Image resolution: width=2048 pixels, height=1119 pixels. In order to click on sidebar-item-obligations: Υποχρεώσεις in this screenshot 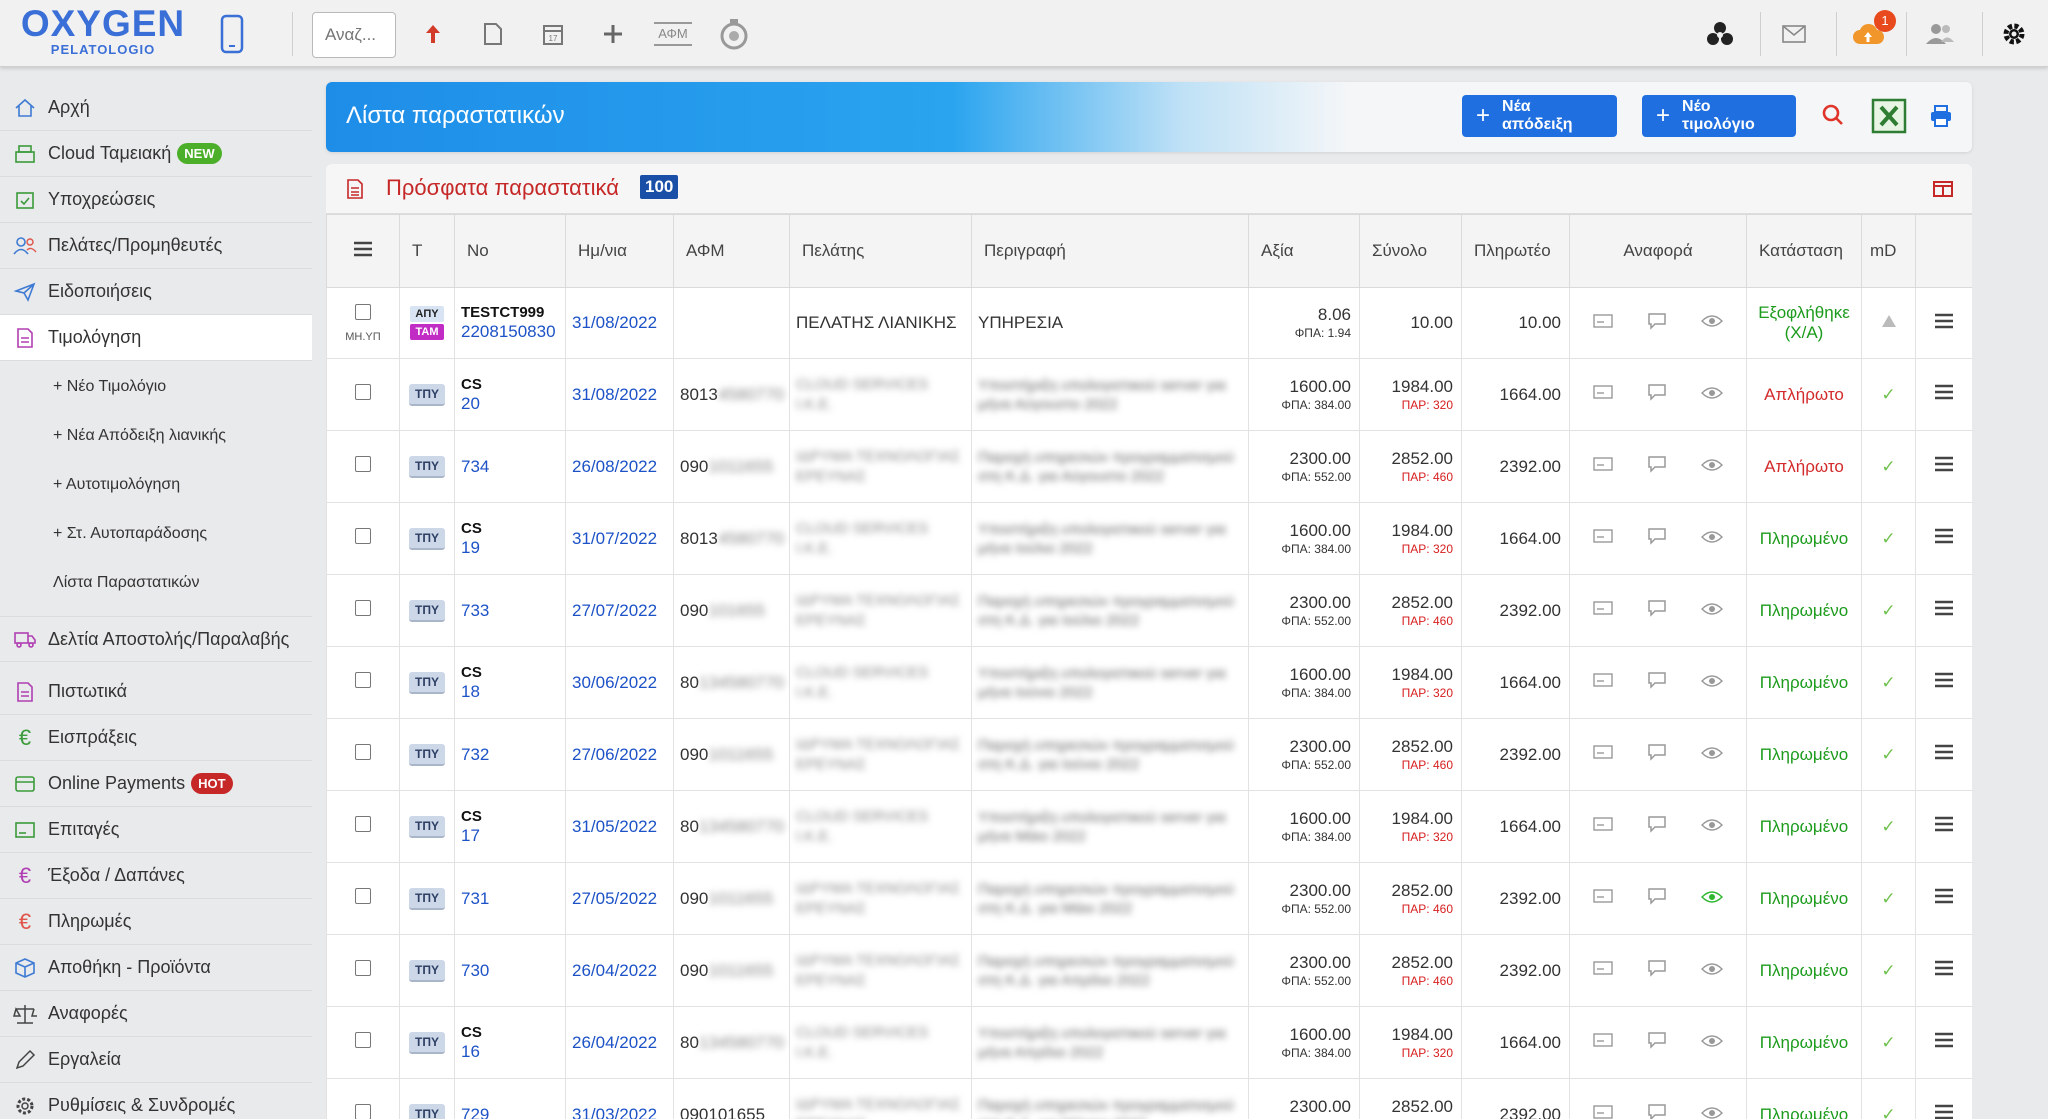, I will do `click(156, 200)`.